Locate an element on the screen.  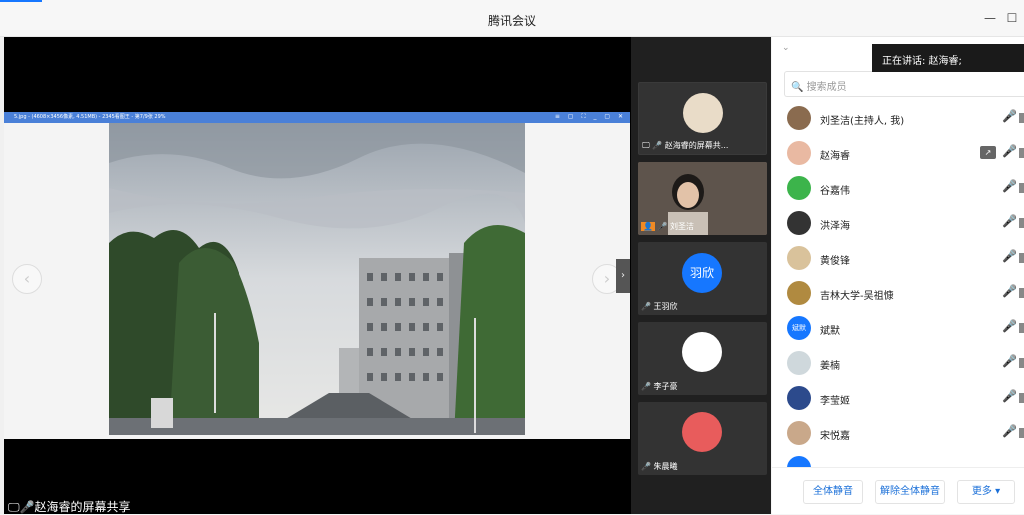
member-panel-footer: 全体静音 解除全体静音 更多 ▾ is located at coordinates (898, 490).